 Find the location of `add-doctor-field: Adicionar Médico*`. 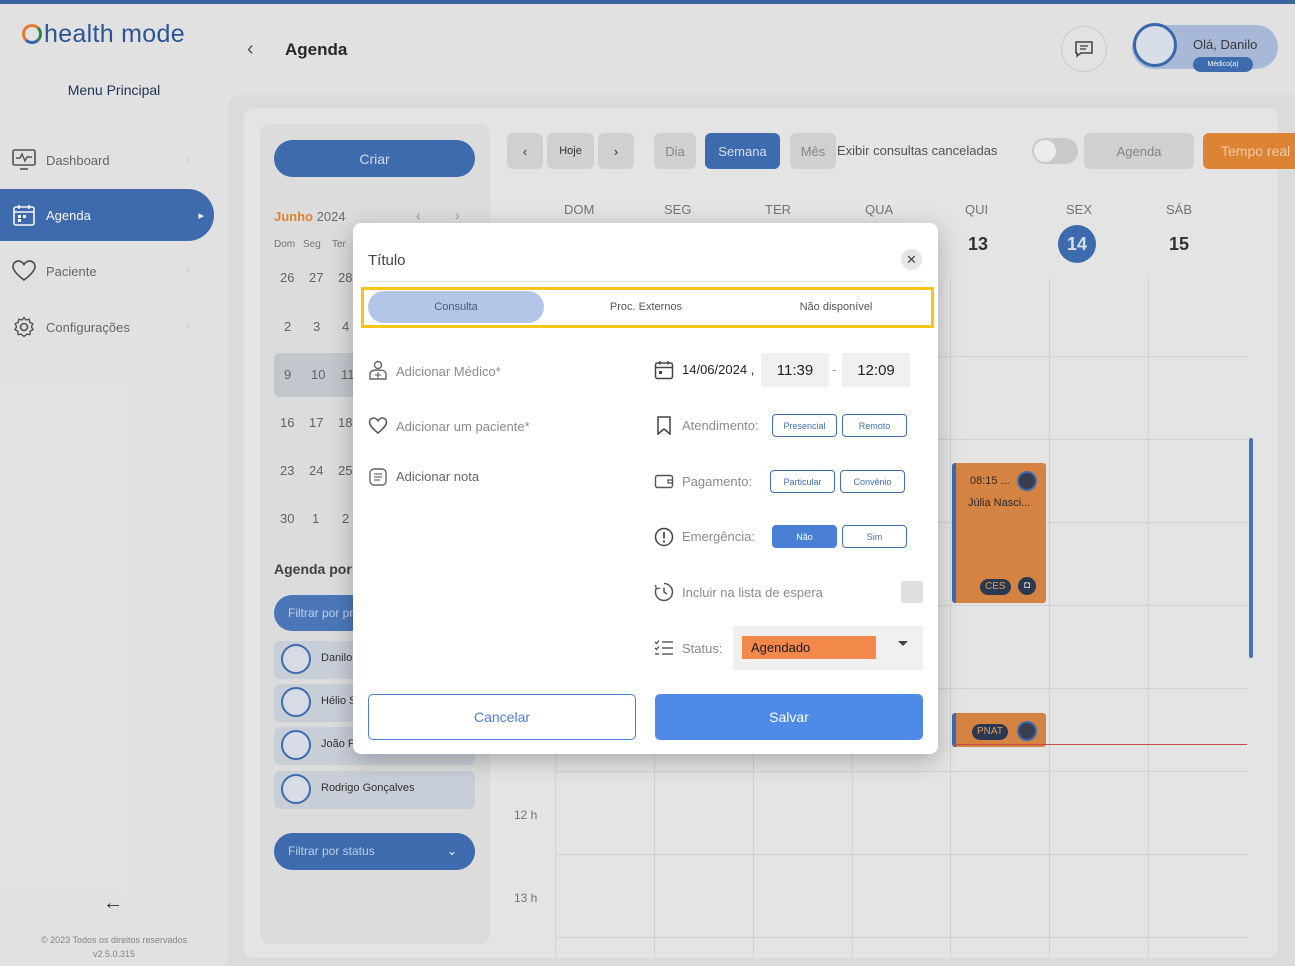

add-doctor-field: Adicionar Médico* is located at coordinates (448, 371).